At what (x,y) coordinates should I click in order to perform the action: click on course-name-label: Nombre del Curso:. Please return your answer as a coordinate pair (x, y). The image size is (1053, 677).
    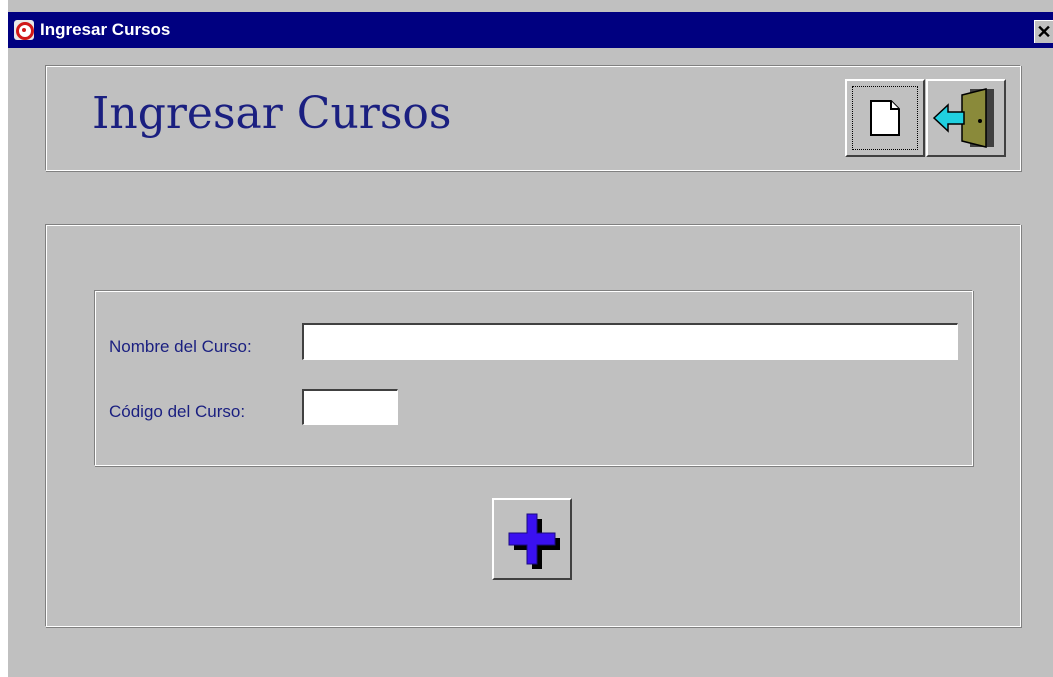
    Looking at the image, I should click on (180, 346).